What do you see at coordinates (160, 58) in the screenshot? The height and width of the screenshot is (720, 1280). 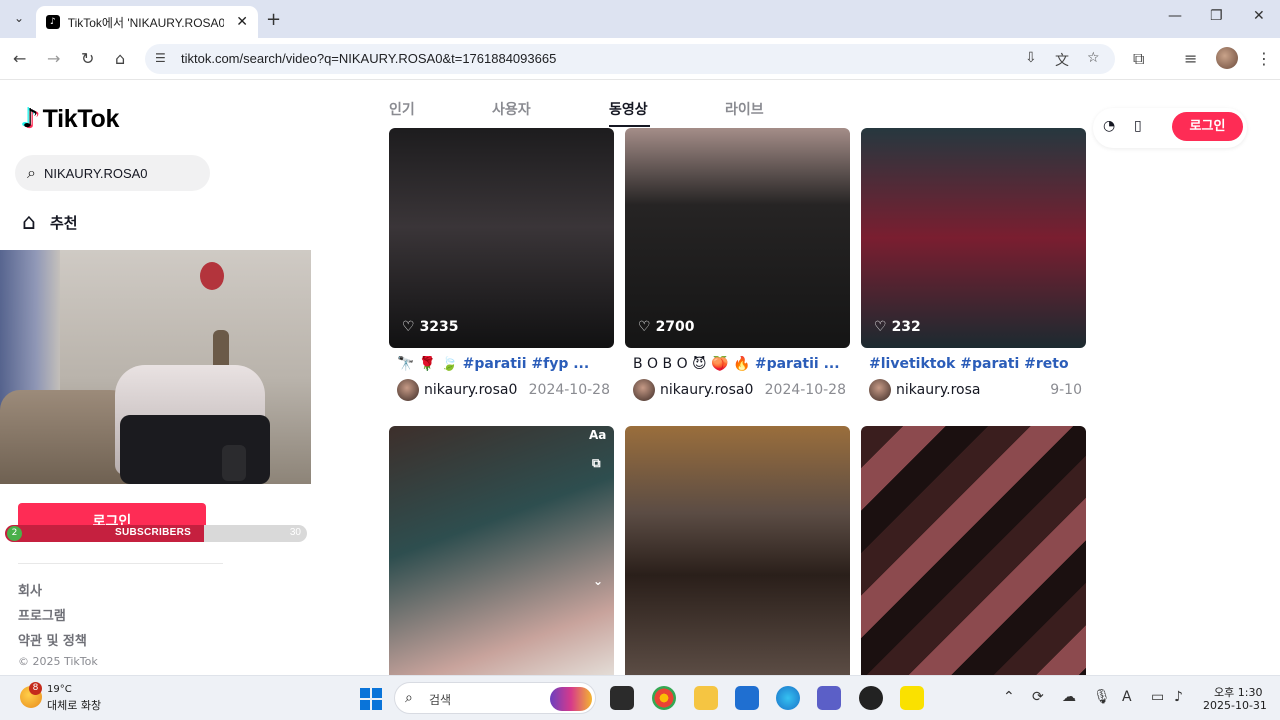 I see `site-info-icon: ☰` at bounding box center [160, 58].